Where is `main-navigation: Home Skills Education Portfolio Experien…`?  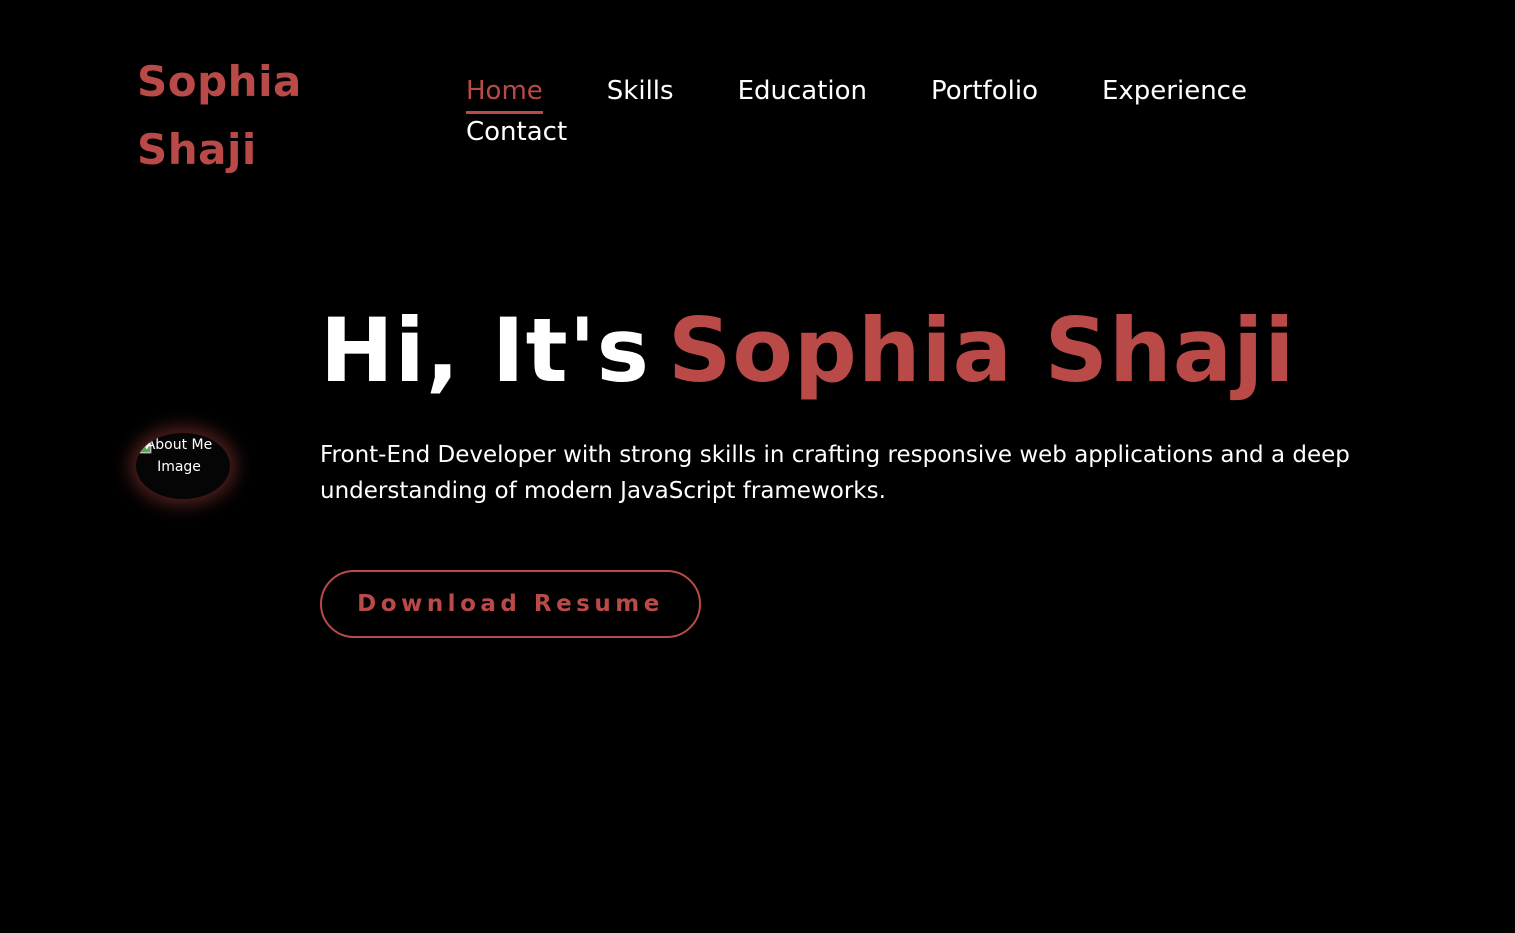 main-navigation: Home Skills Education Portfolio Experien… is located at coordinates (896, 113).